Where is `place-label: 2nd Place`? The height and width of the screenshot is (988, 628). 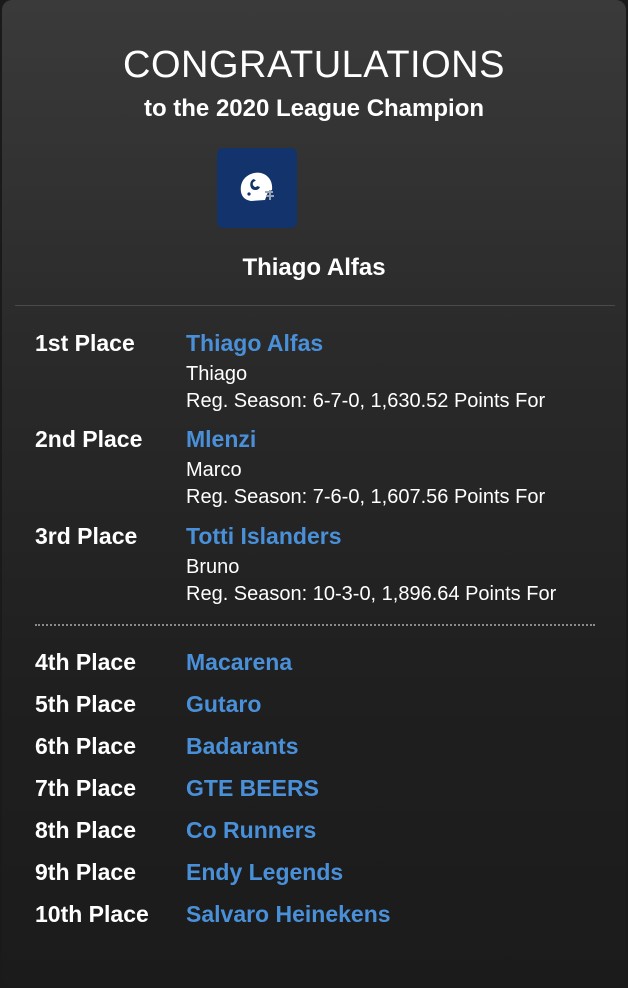
place-label: 2nd Place is located at coordinates (89, 439).